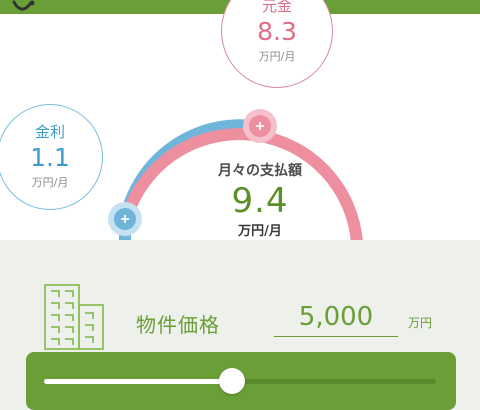  What do you see at coordinates (232, 381) in the screenshot?
I see `slider-thumb` at bounding box center [232, 381].